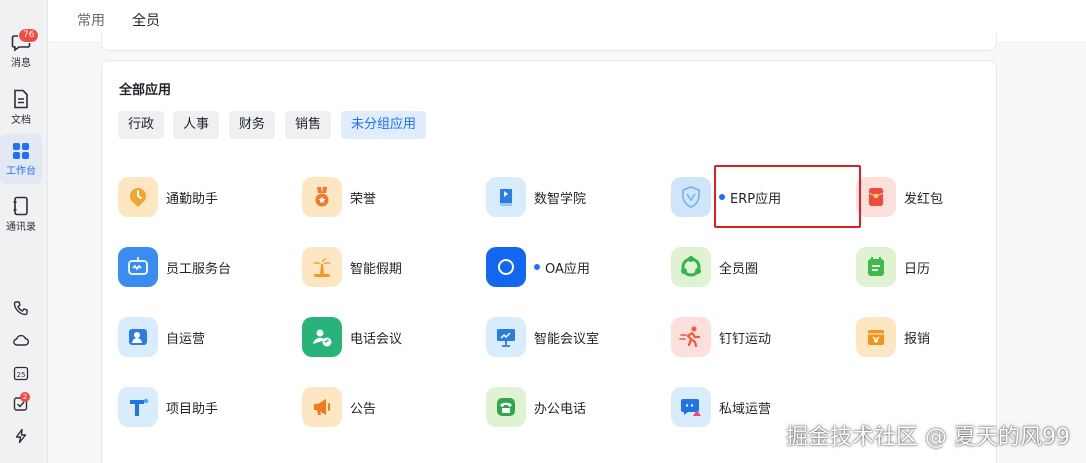  Describe the element at coordinates (196, 125) in the screenshot. I see `chip-hr: 人事` at that location.